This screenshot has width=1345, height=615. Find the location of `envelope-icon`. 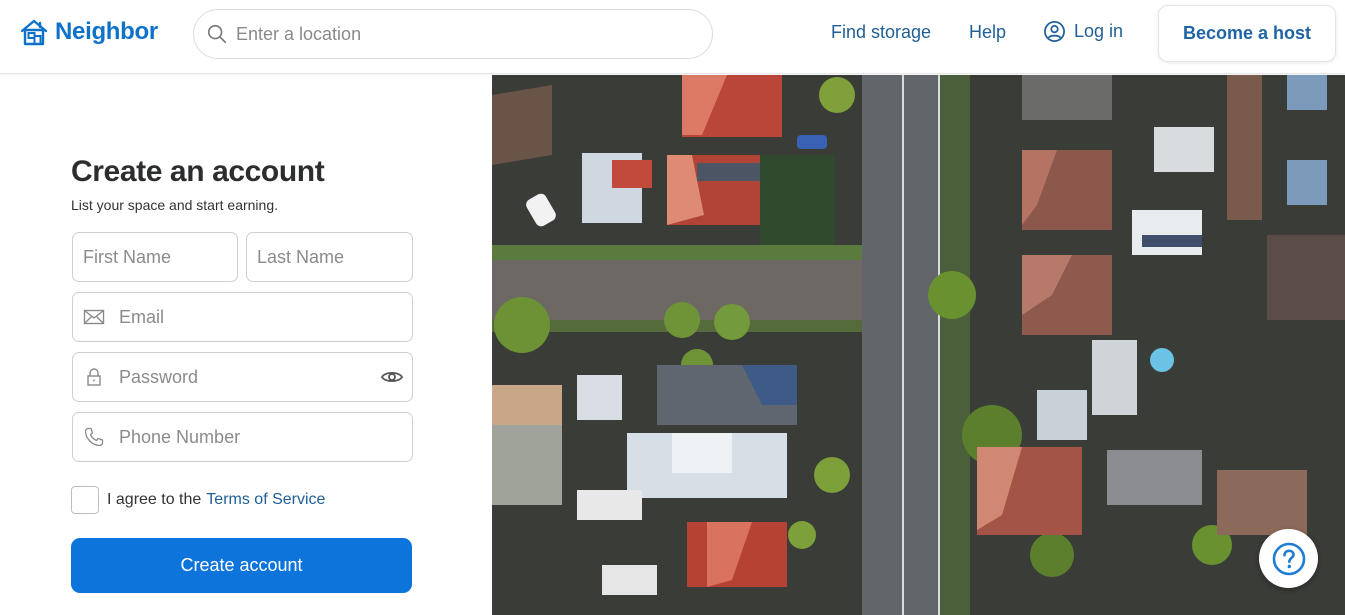

envelope-icon is located at coordinates (94, 317).